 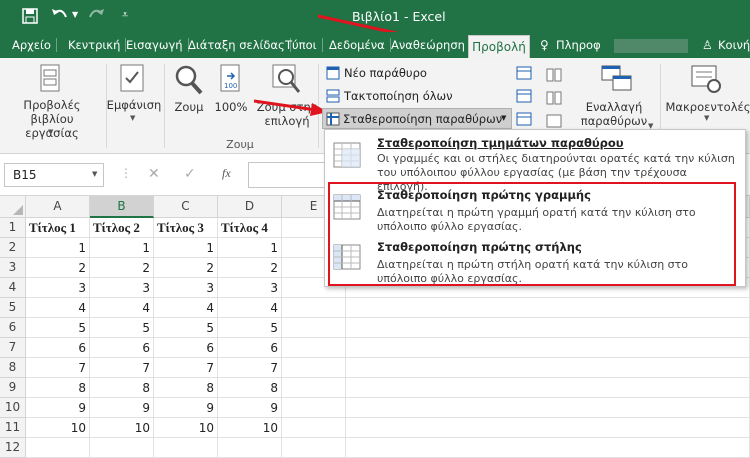 What do you see at coordinates (97, 15) in the screenshot?
I see `redo-icon` at bounding box center [97, 15].